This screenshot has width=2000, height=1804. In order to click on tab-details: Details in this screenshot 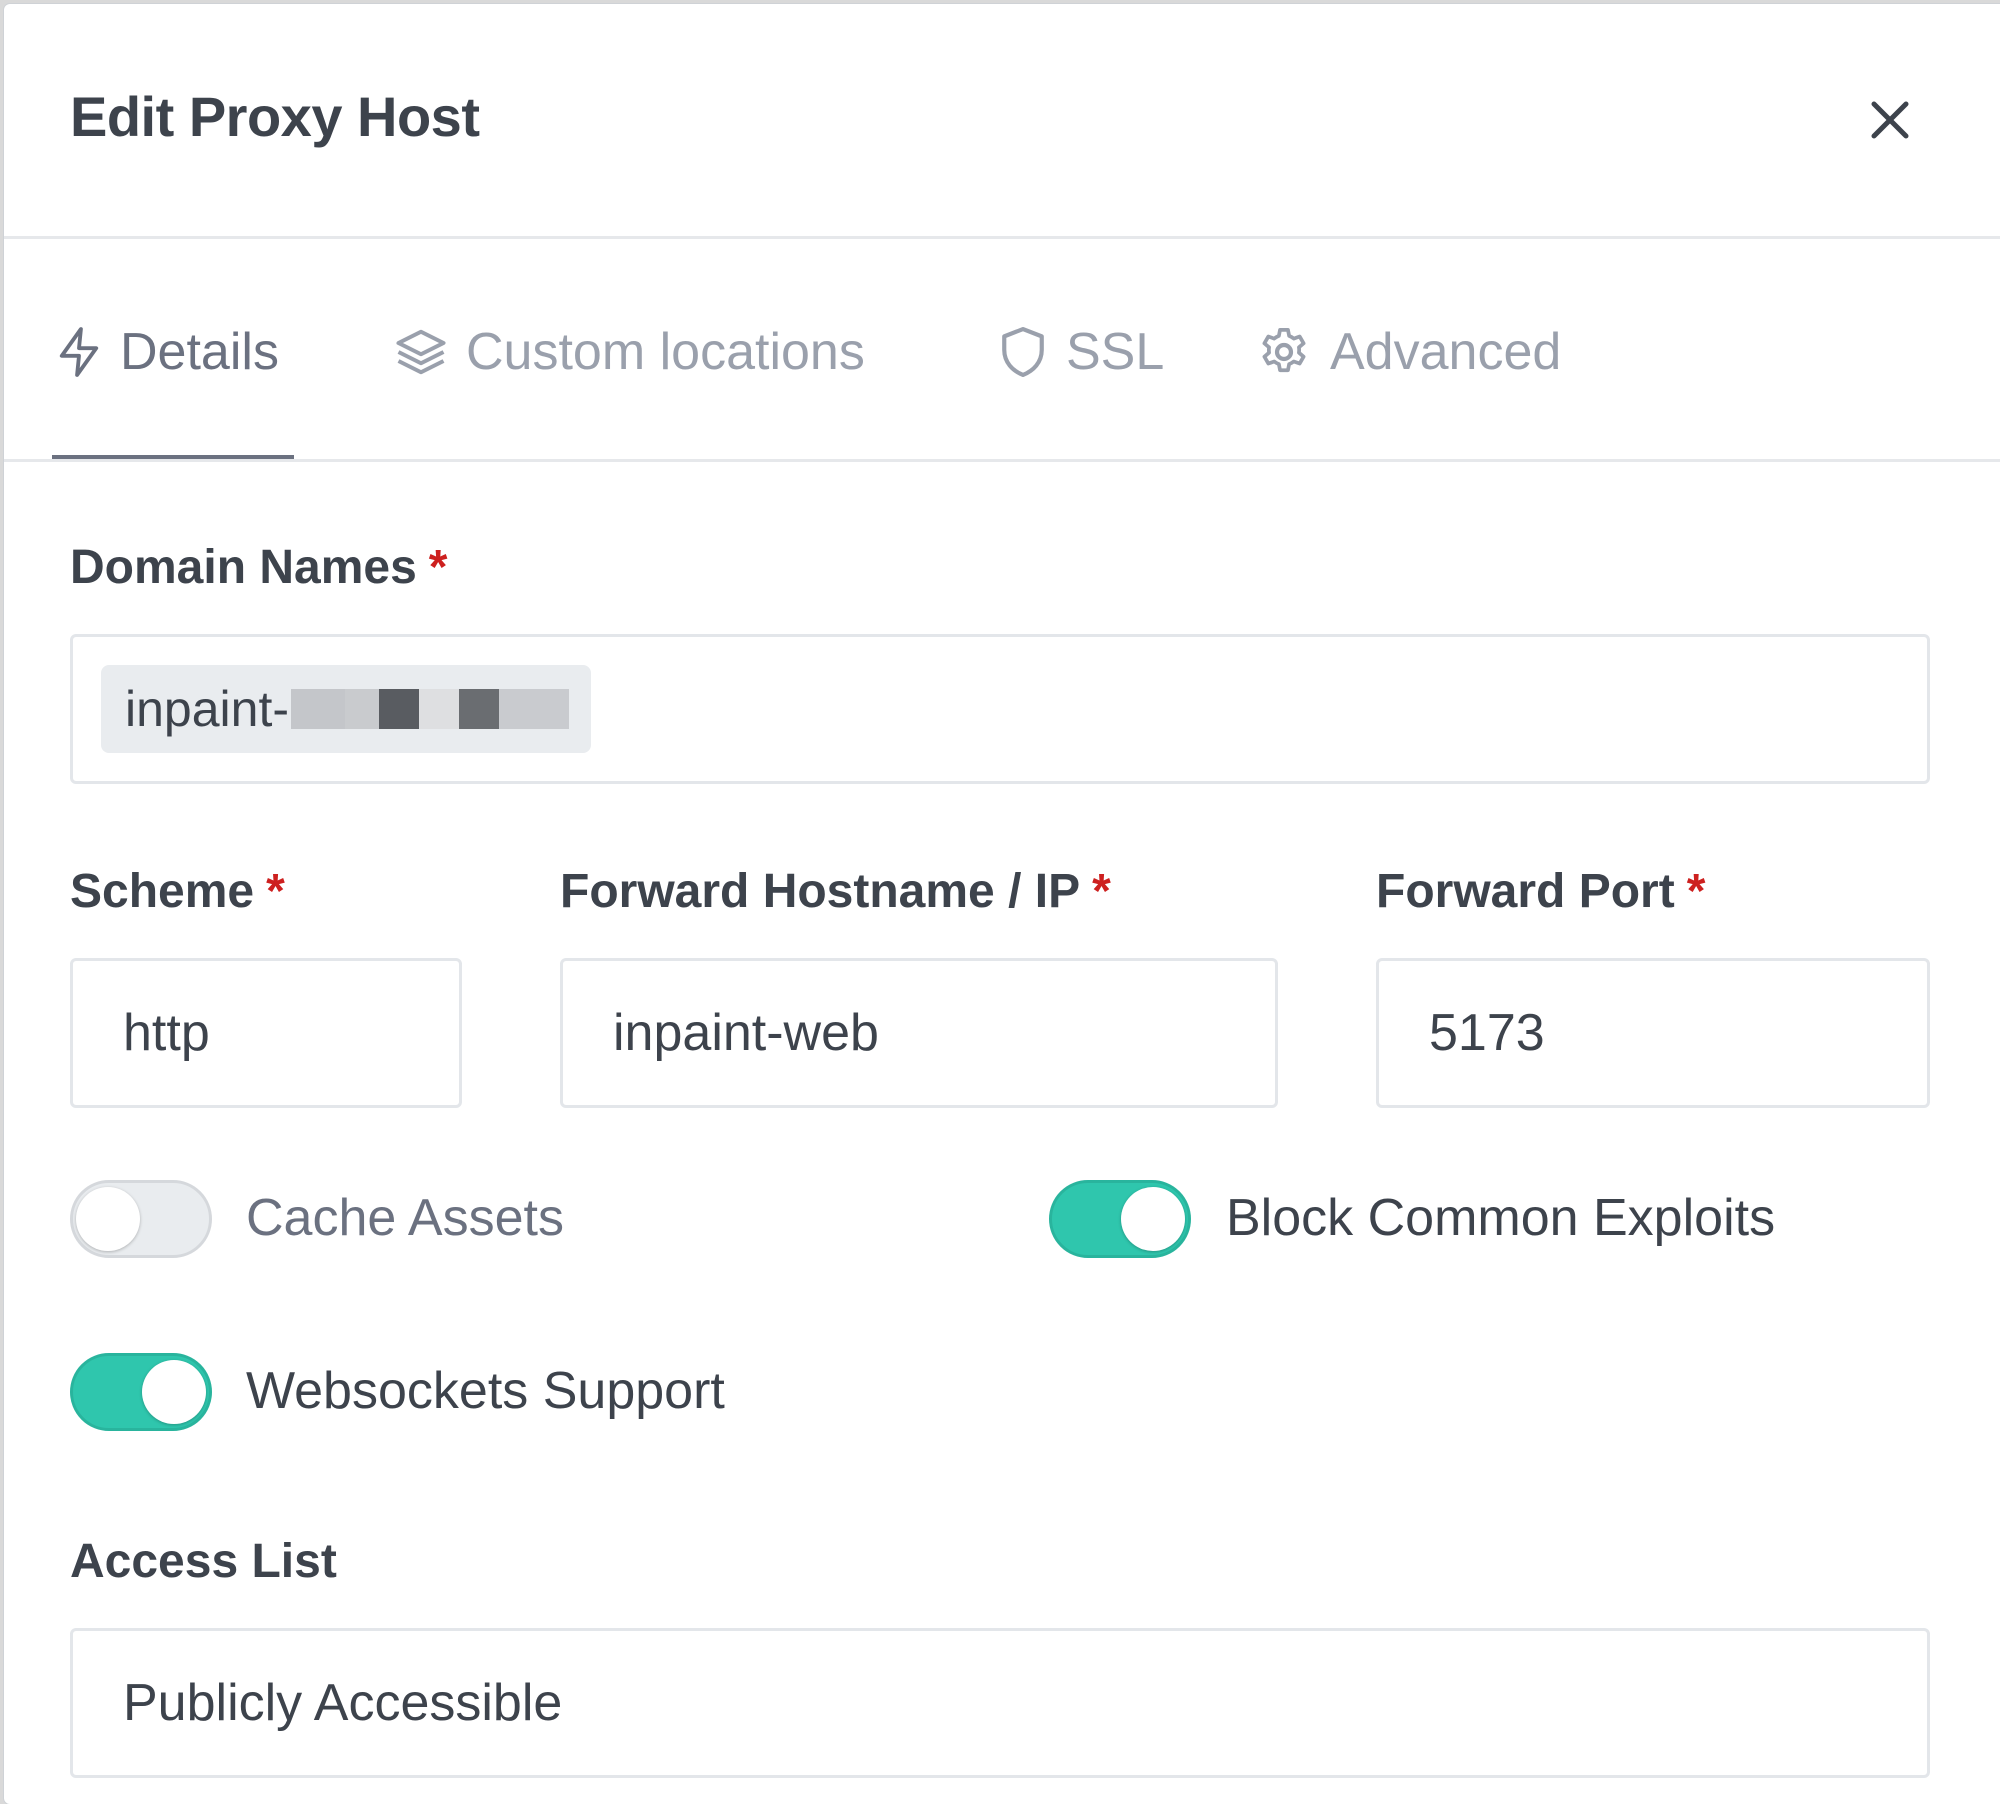, I will do `click(167, 352)`.